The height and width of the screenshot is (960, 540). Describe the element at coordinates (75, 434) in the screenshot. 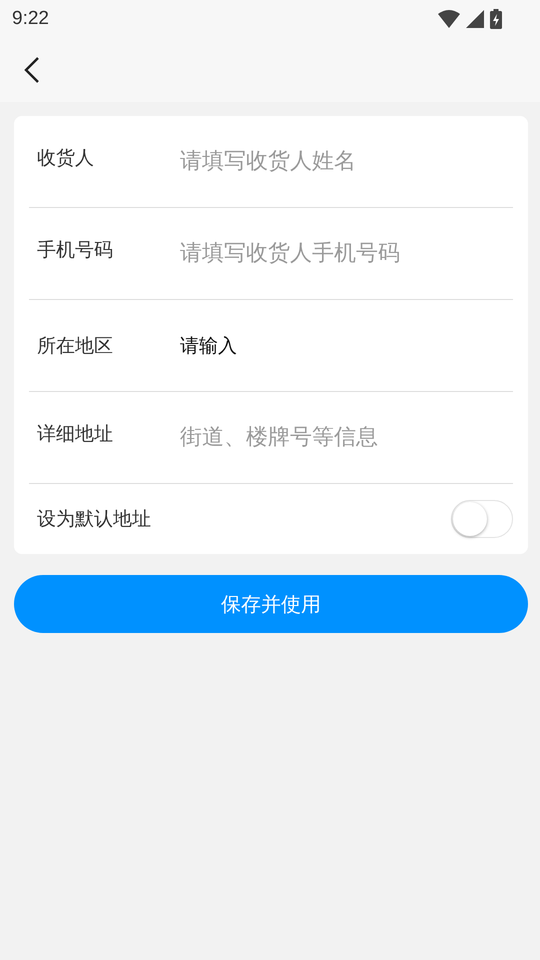

I see `field-label: 详细地址` at that location.